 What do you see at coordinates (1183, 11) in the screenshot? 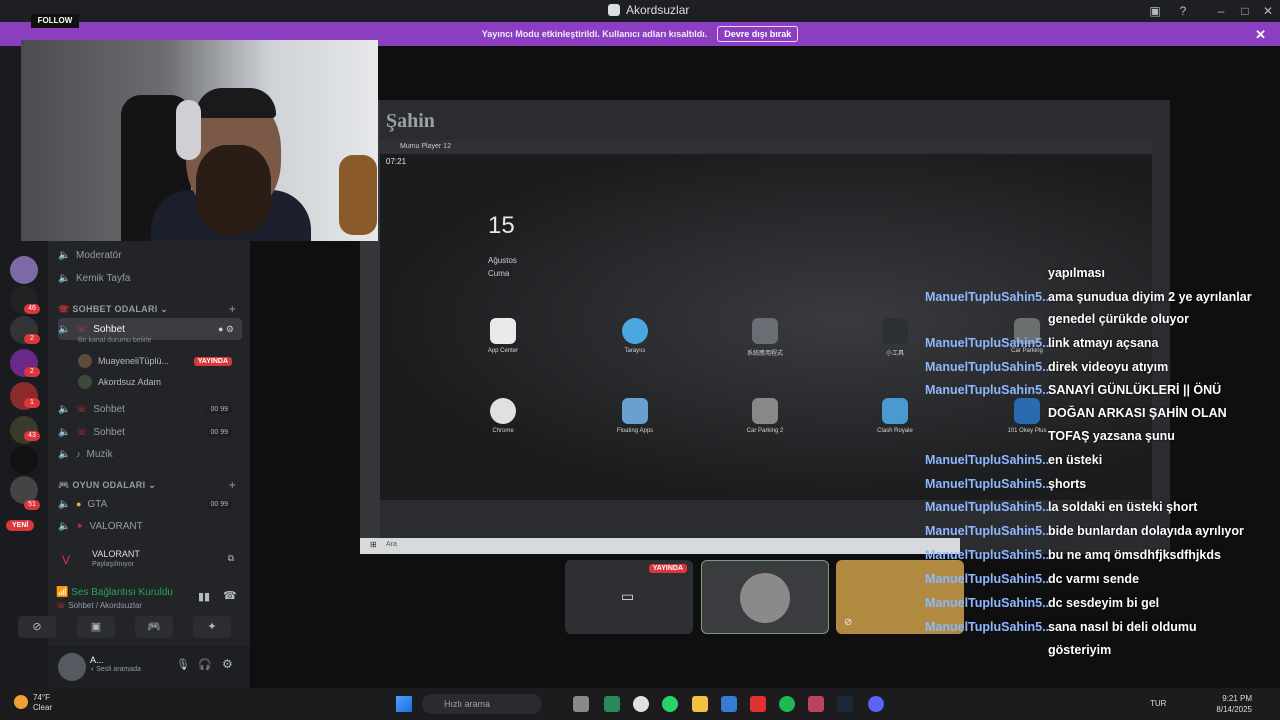
I see `help-icon: ?` at bounding box center [1183, 11].